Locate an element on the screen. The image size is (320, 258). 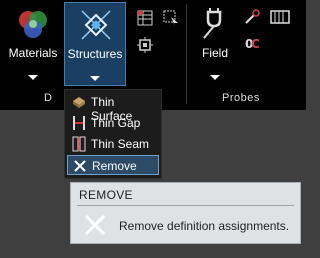
structures-label: Structures is located at coordinates (95, 54).